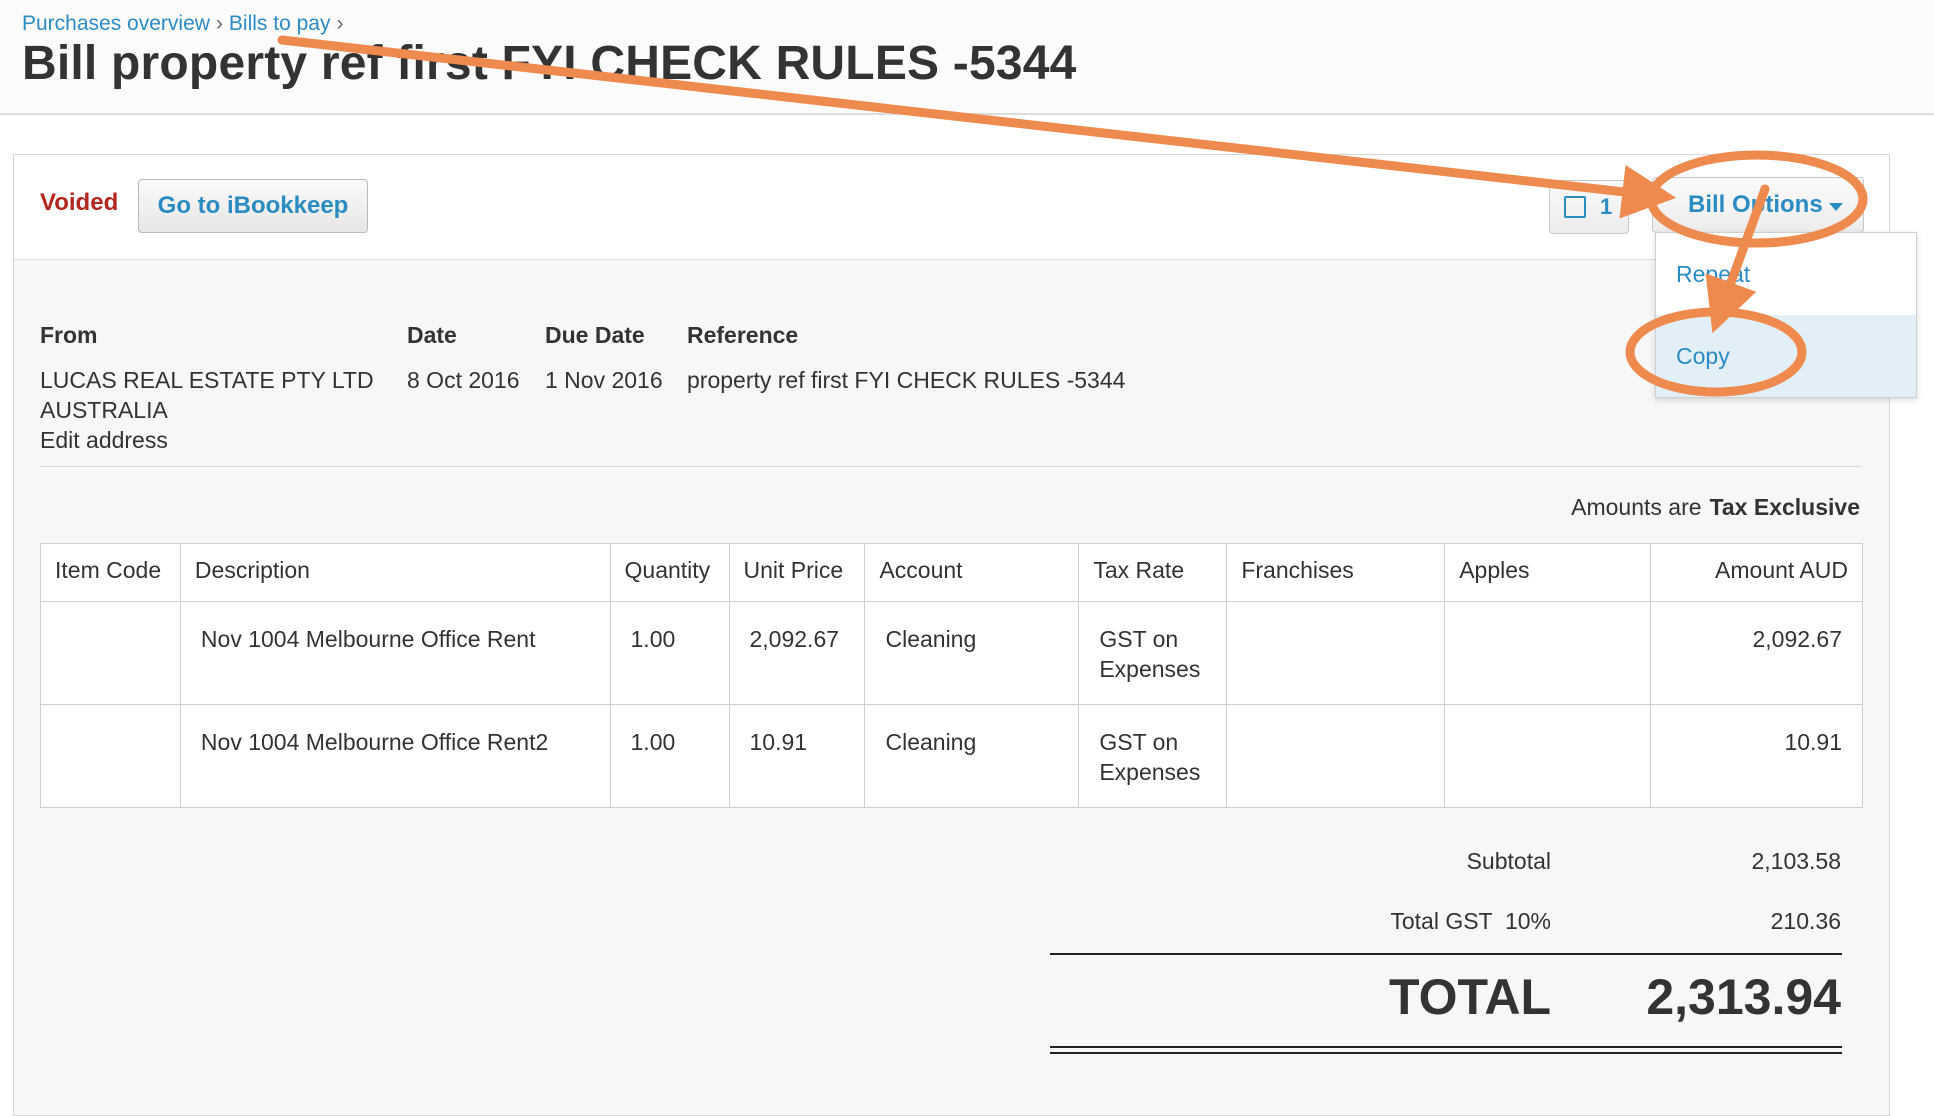  I want to click on reference-label: Reference, so click(743, 335).